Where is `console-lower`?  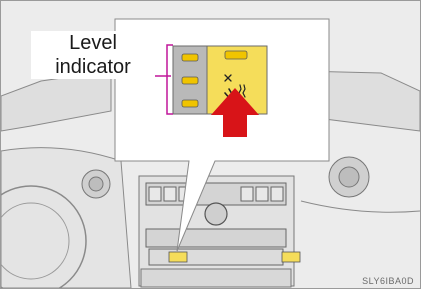
console-lower is located at coordinates (216, 278).